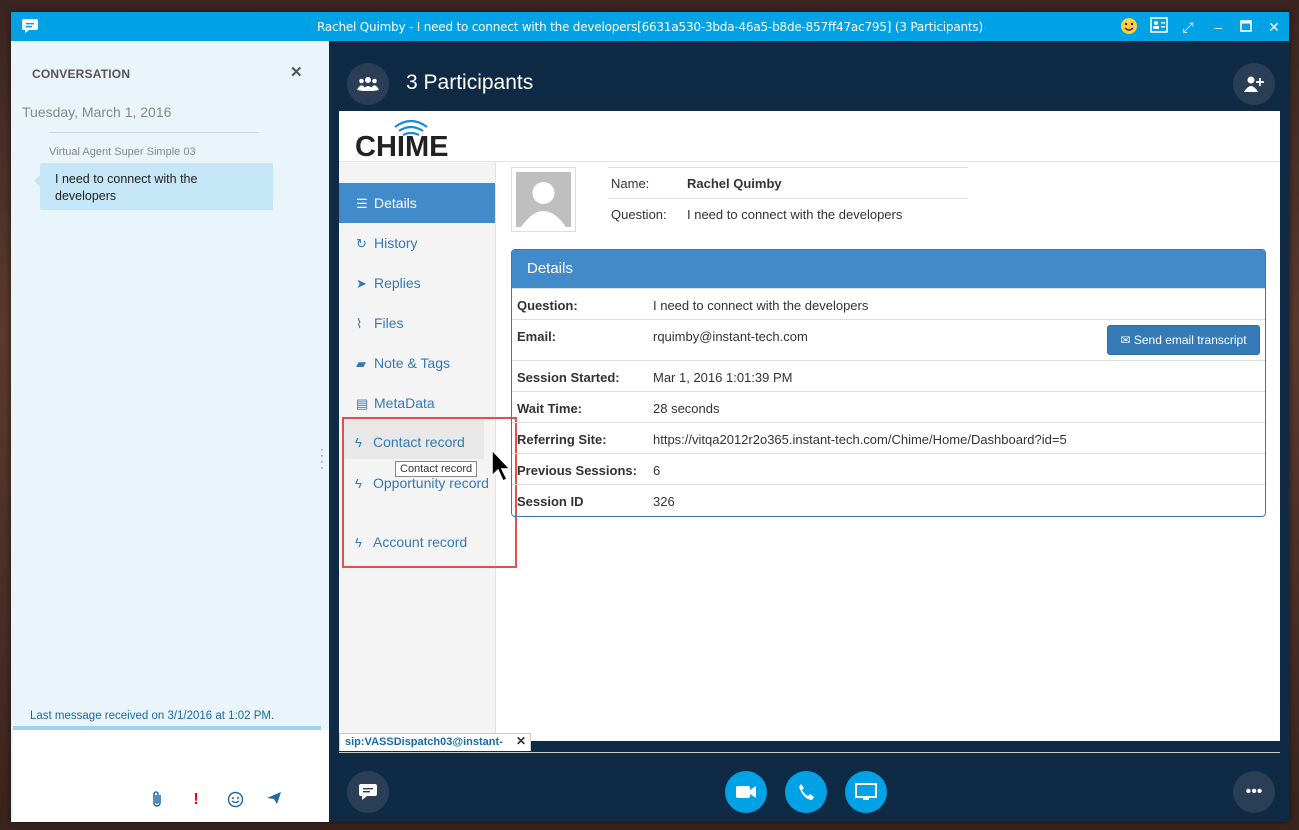 This screenshot has width=1299, height=830. I want to click on message-bubble: I need to connect with the developers, so click(153, 186).